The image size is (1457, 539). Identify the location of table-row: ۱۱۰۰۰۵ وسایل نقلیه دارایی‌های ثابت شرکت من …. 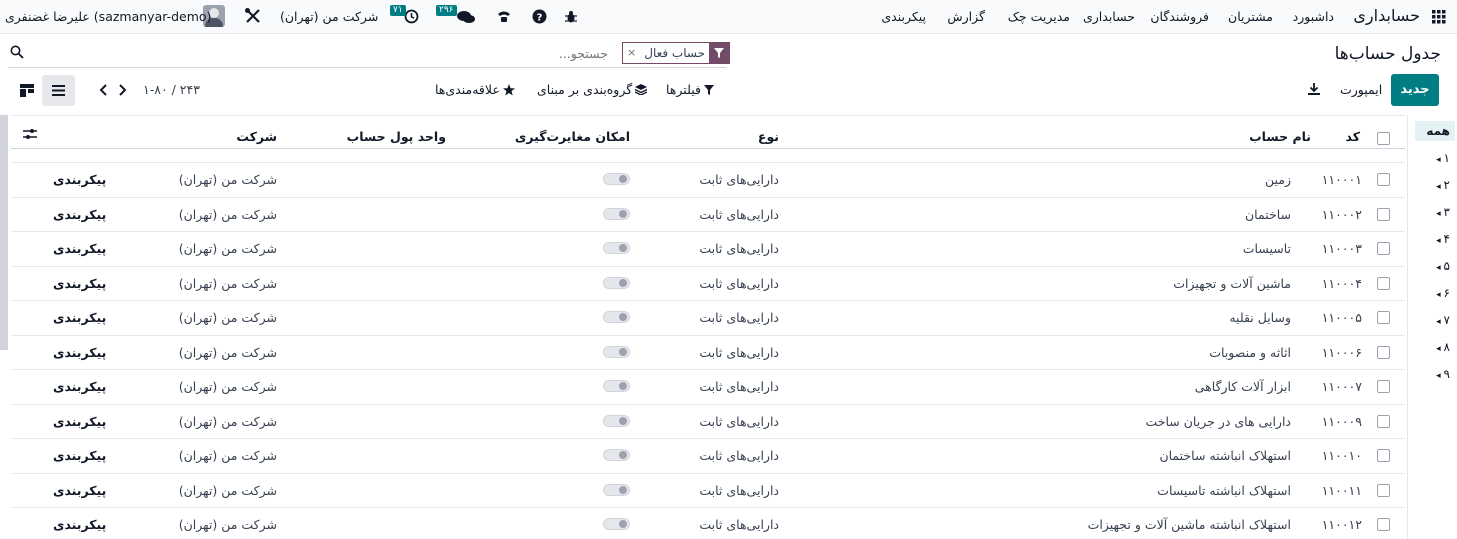
(708, 317).